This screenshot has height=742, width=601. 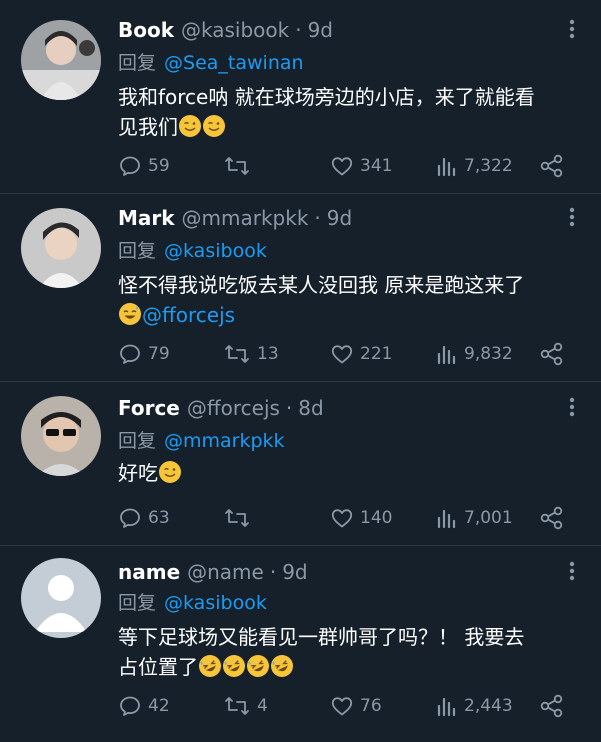 I want to click on reply-count: 63, so click(x=159, y=518).